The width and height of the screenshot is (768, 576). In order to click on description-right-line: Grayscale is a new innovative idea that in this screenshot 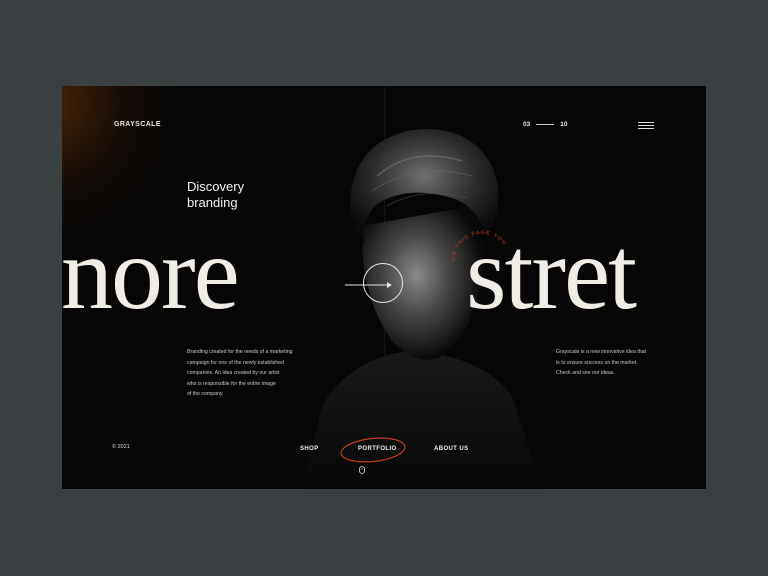, I will do `click(601, 352)`.